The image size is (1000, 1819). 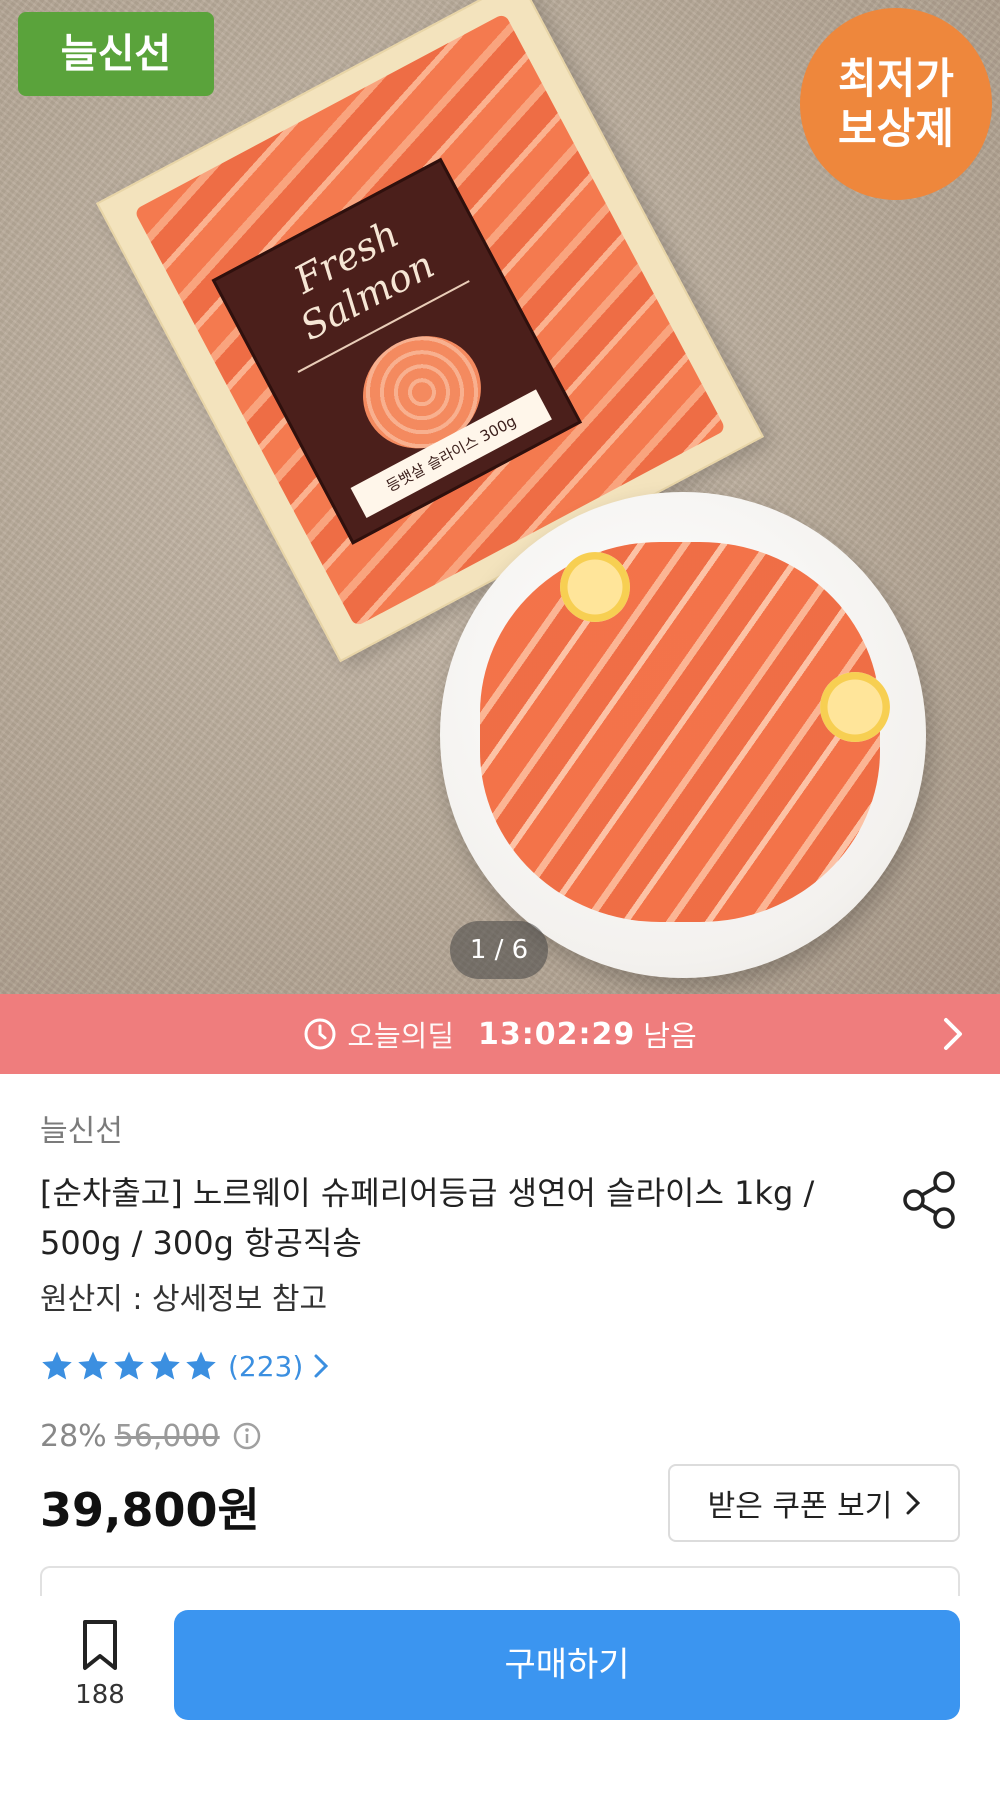 I want to click on bookmark-count: 188, so click(x=100, y=1695).